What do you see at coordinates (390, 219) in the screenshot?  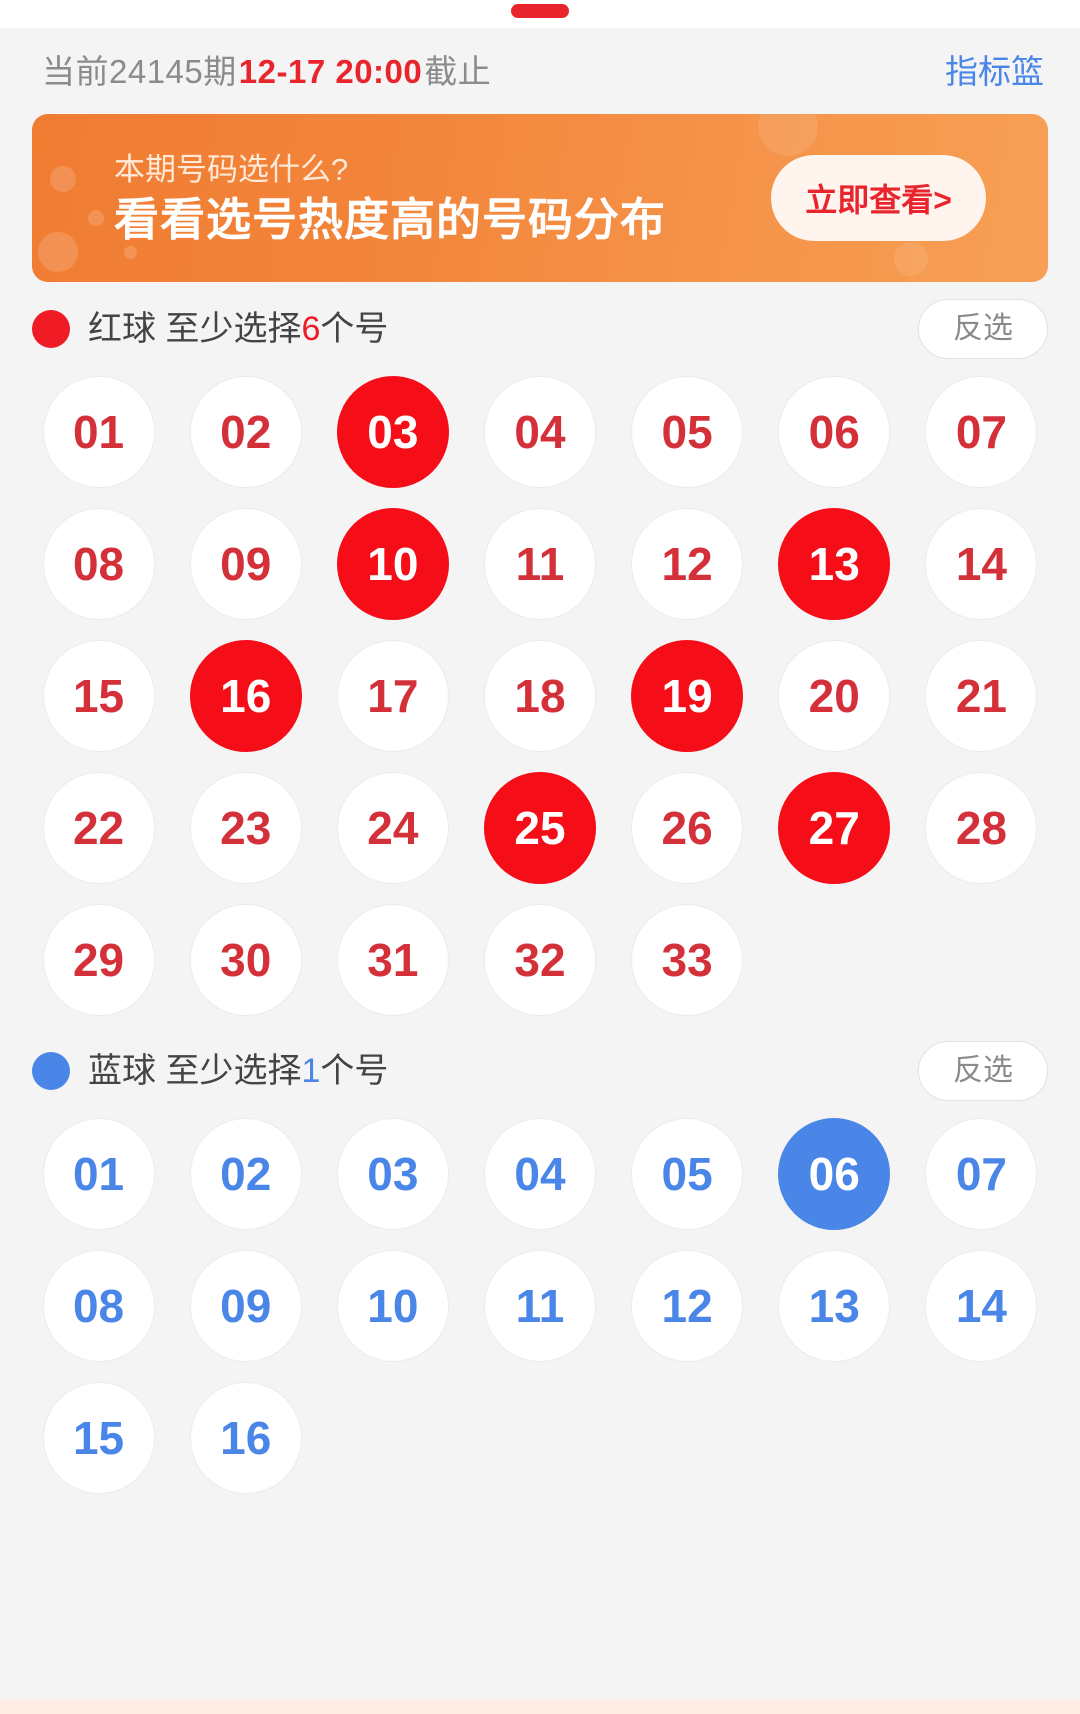 I see `promo-banner-title: 看看选号热度高的号码分布` at bounding box center [390, 219].